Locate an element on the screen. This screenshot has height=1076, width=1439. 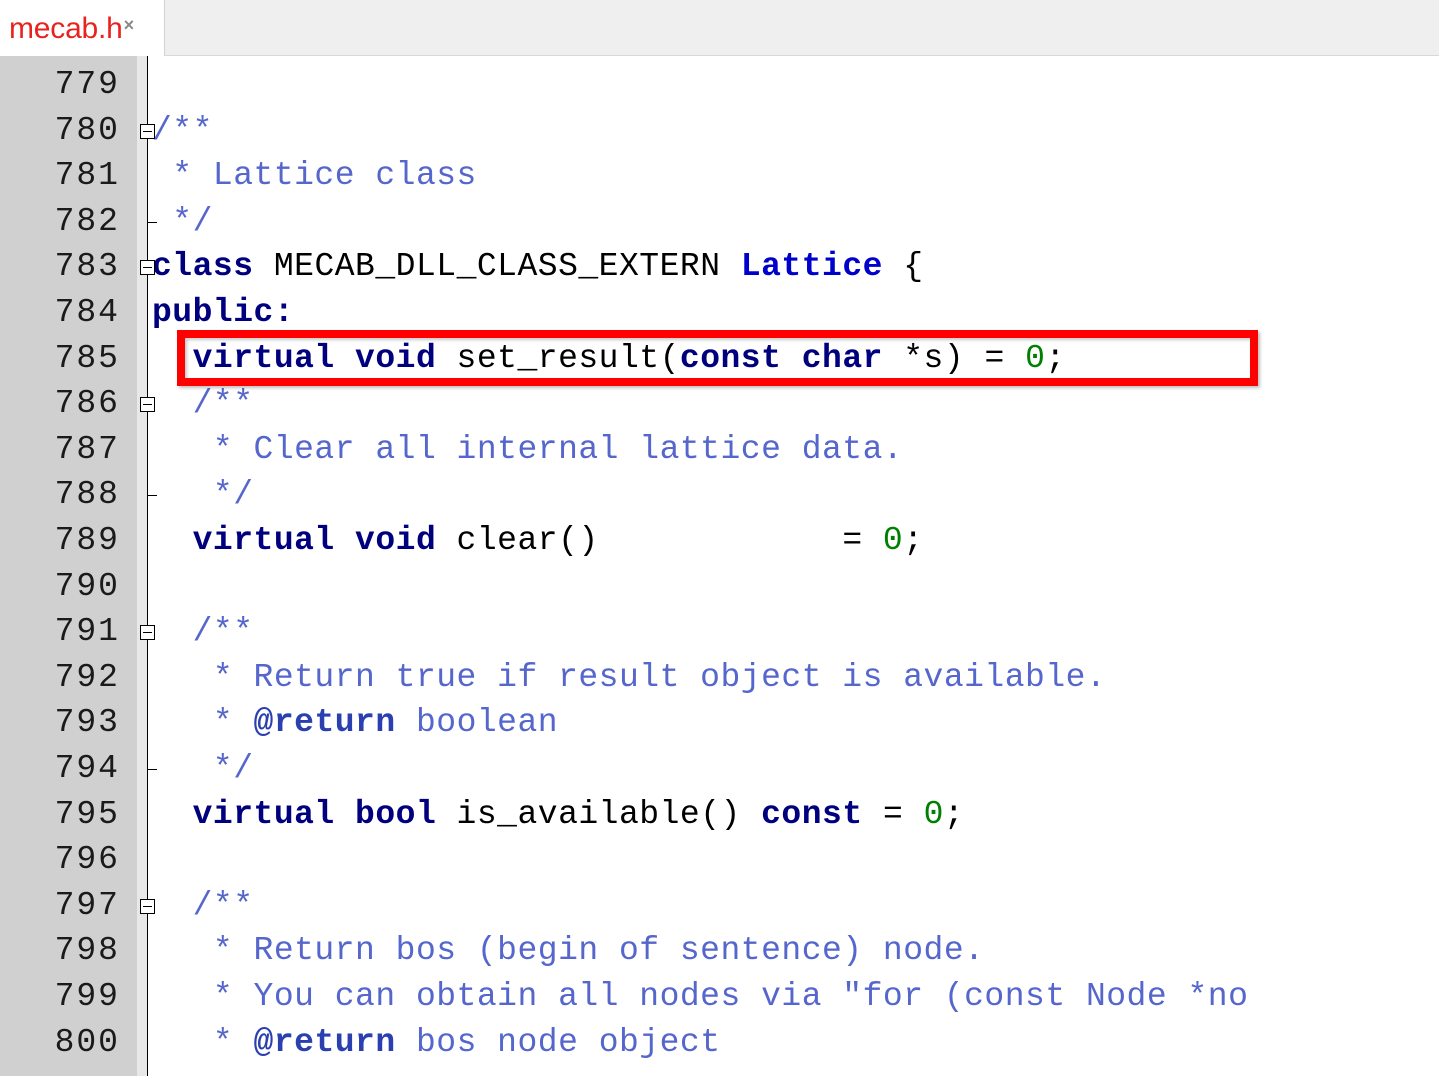
line-number: 796 is located at coordinates (87, 860).